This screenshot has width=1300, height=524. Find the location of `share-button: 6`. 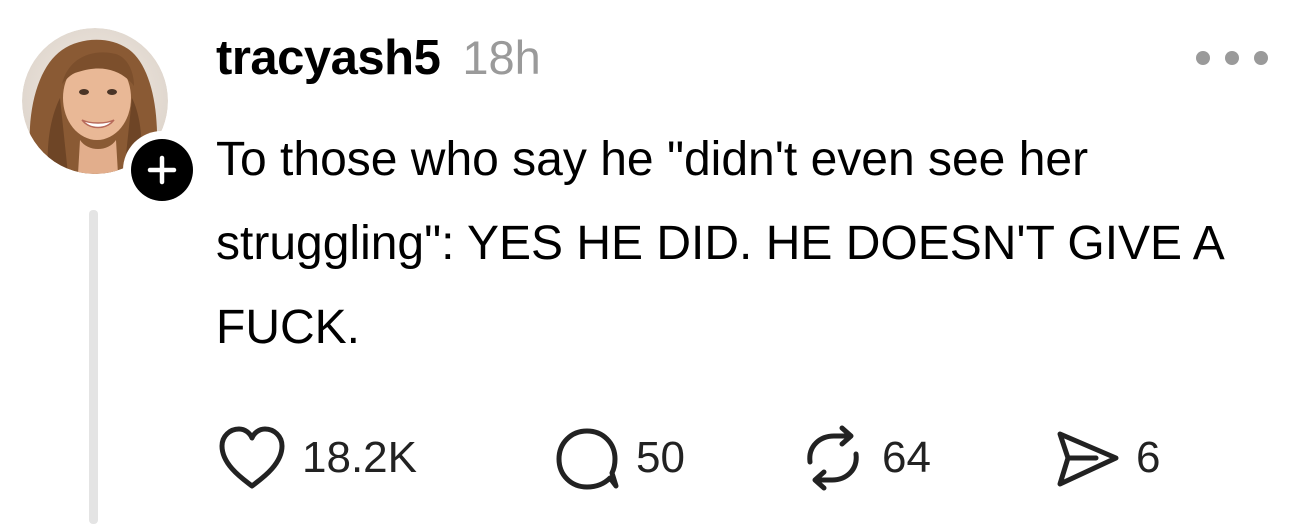

share-button: 6 is located at coordinates (1106, 458).